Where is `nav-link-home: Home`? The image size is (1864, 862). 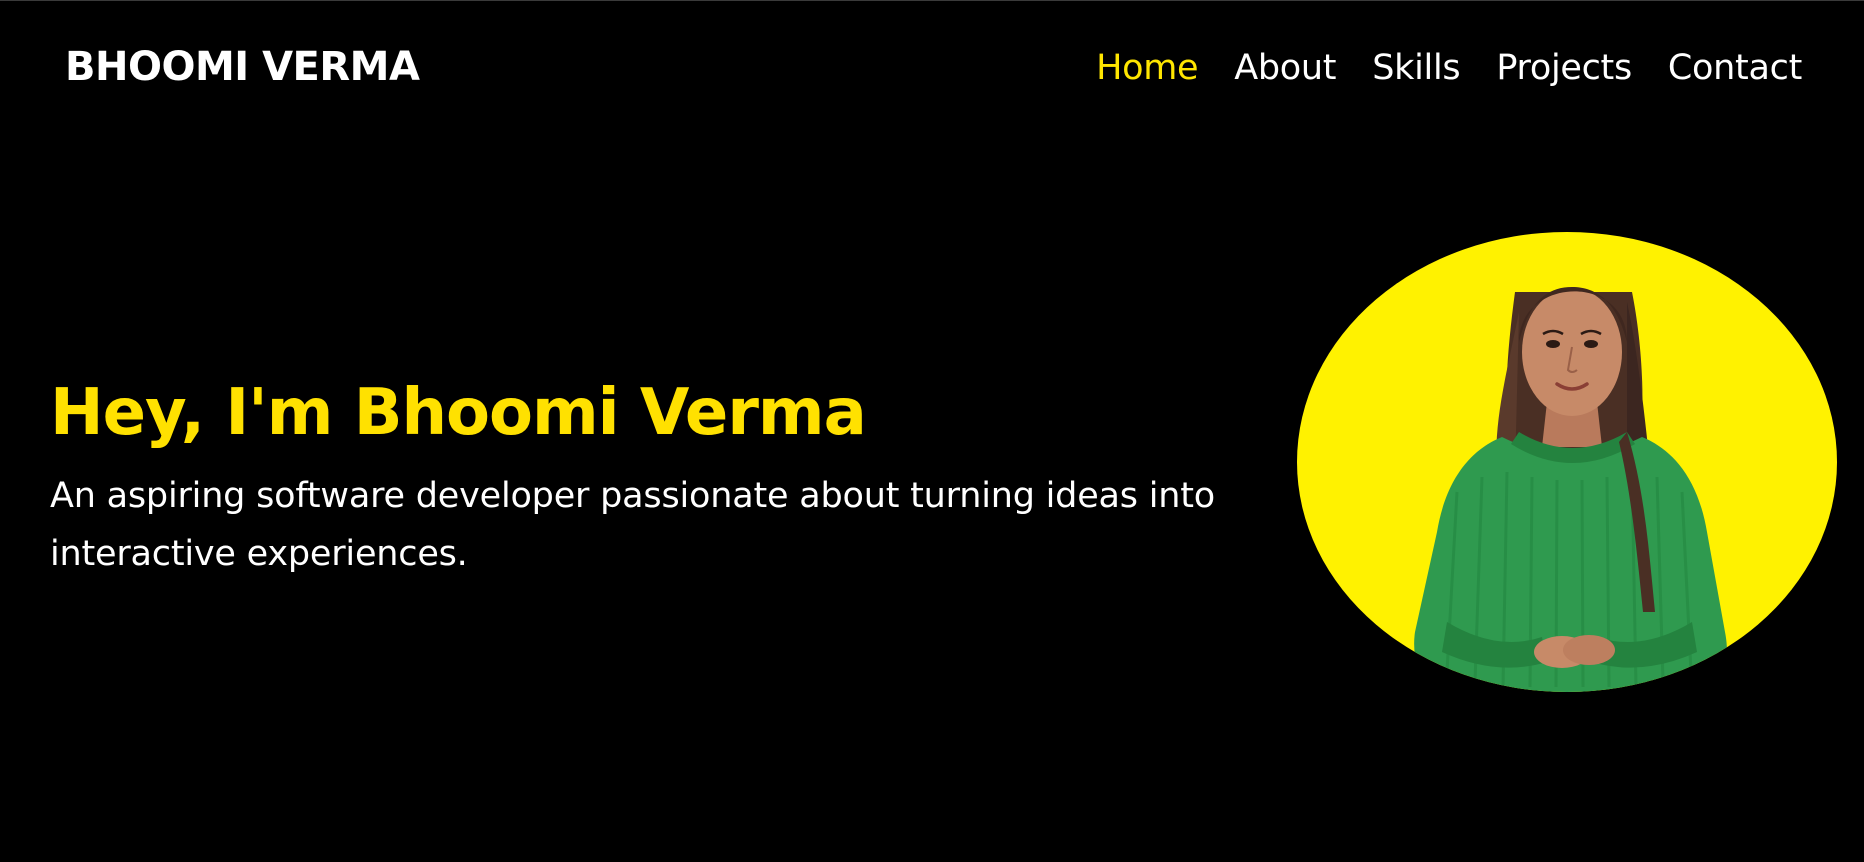
nav-link-home: Home is located at coordinates (1147, 68).